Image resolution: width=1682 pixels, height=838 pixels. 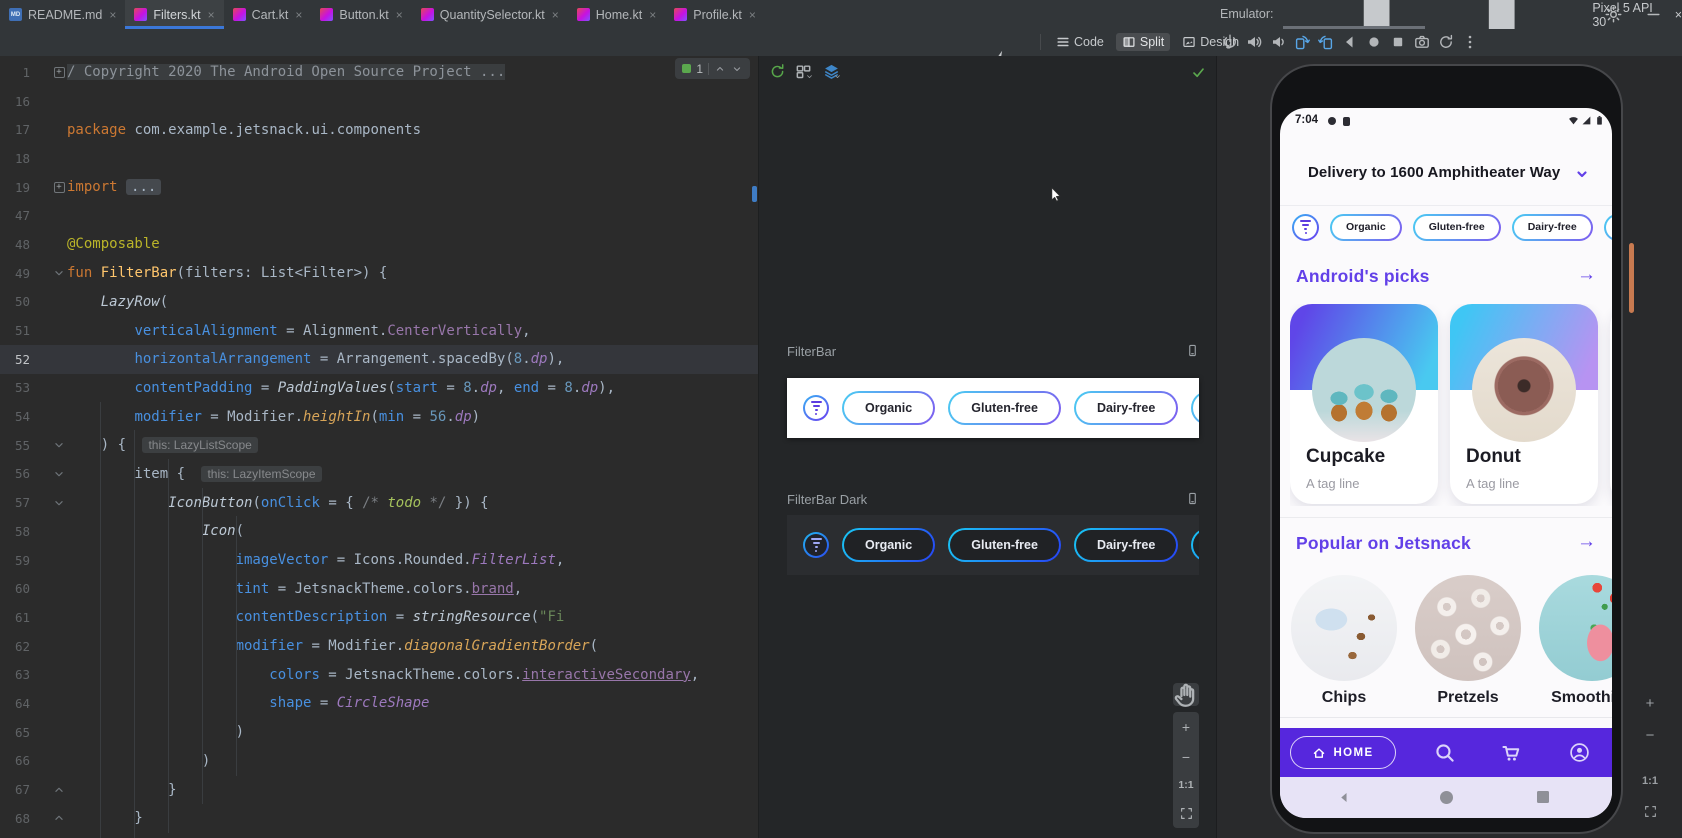 I want to click on nav-home-button: HOME, so click(x=1343, y=752).